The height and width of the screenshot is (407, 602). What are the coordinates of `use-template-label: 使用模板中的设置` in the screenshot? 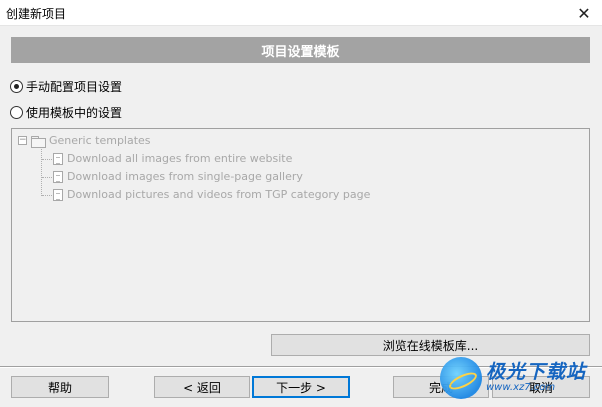 It's located at (74, 113).